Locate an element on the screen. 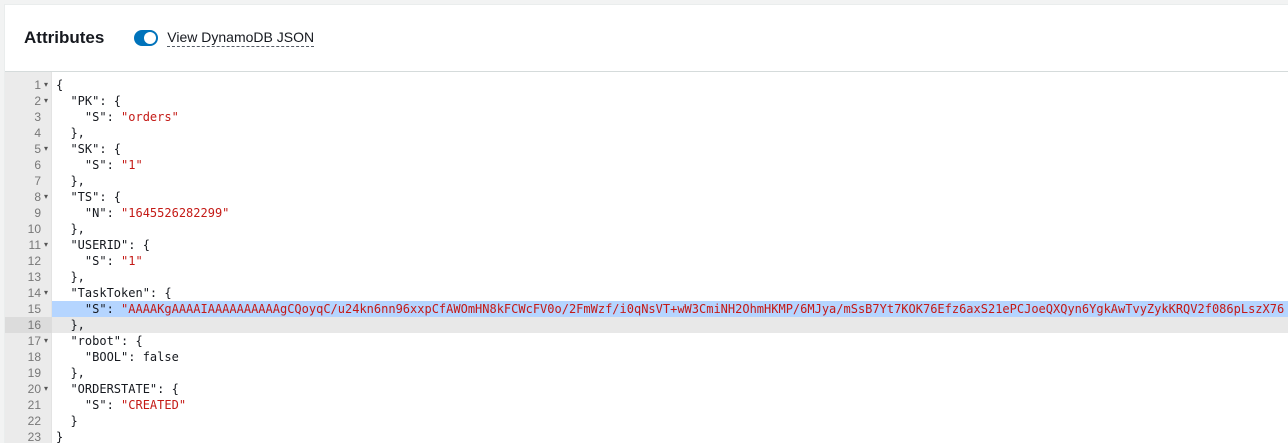 This screenshot has width=1288, height=443. code-line: 11 ▾ "USERID": { is located at coordinates (646, 245).